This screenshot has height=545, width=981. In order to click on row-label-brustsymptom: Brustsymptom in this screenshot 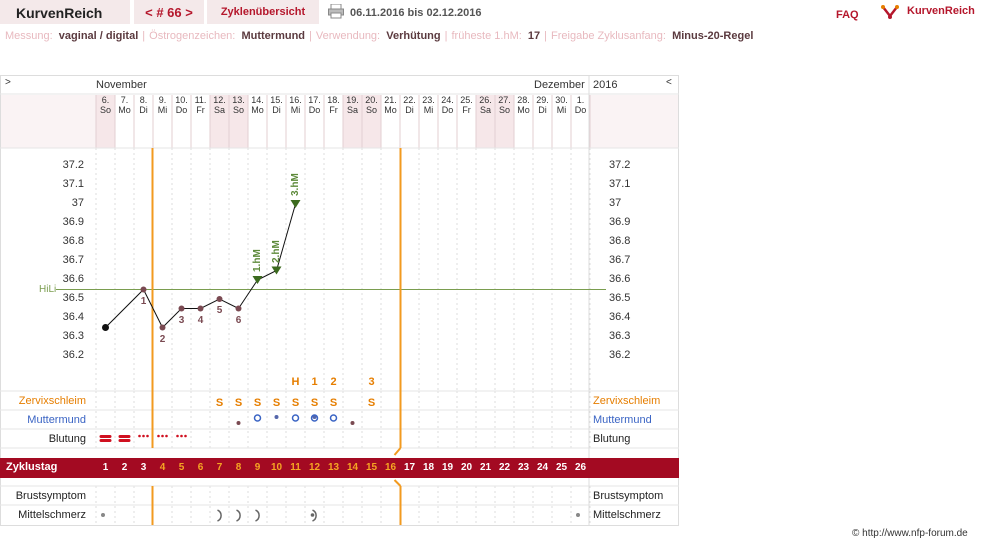, I will do `click(50, 496)`.